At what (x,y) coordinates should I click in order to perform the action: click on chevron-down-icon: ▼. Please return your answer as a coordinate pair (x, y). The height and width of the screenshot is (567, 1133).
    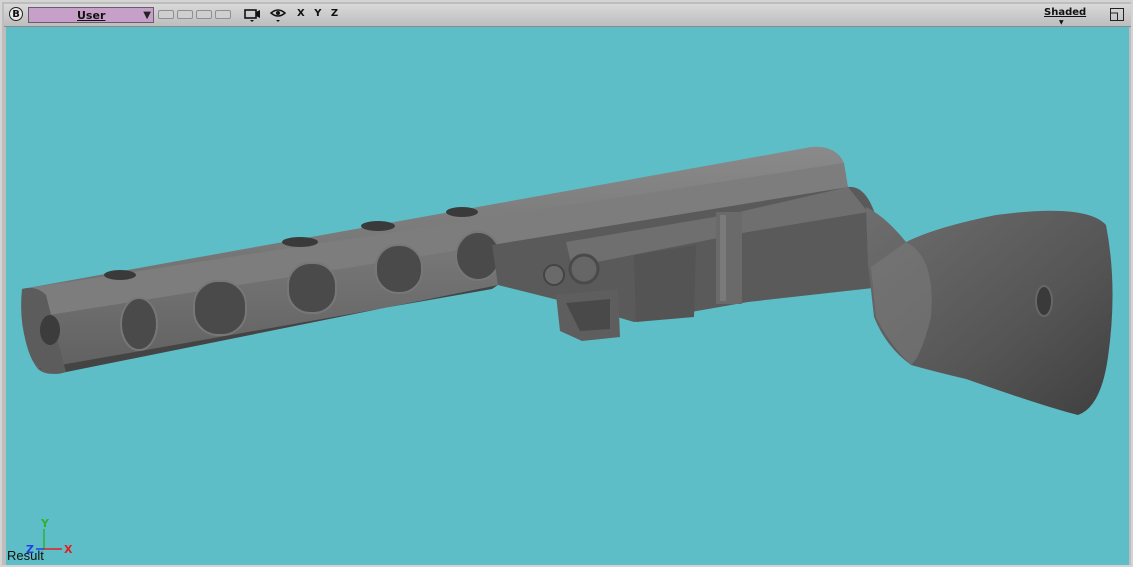
    Looking at the image, I should click on (1061, 22).